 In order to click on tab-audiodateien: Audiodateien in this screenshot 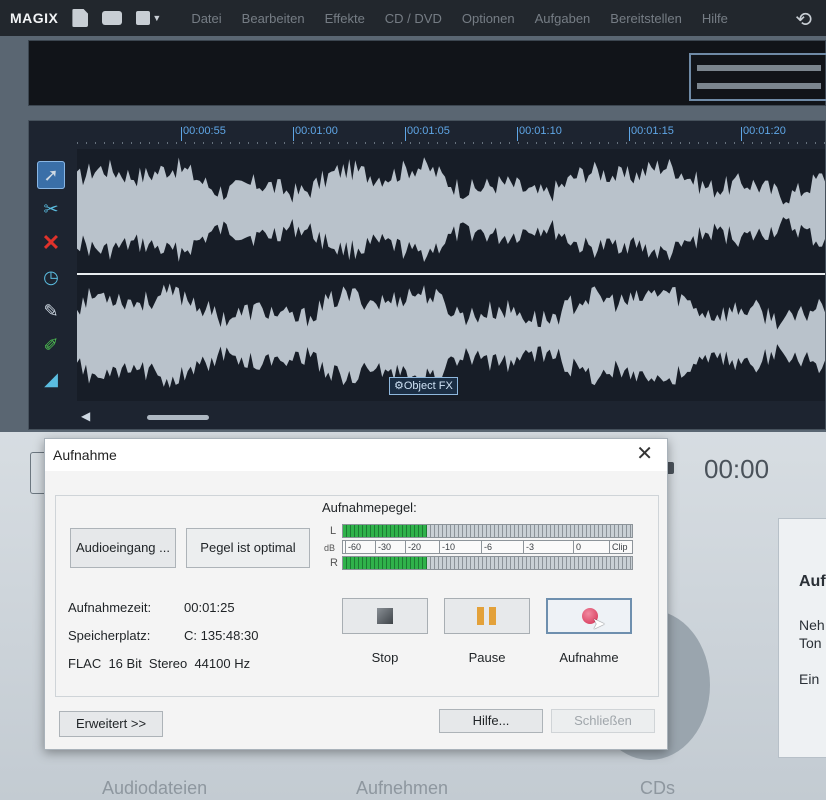, I will do `click(154, 788)`.